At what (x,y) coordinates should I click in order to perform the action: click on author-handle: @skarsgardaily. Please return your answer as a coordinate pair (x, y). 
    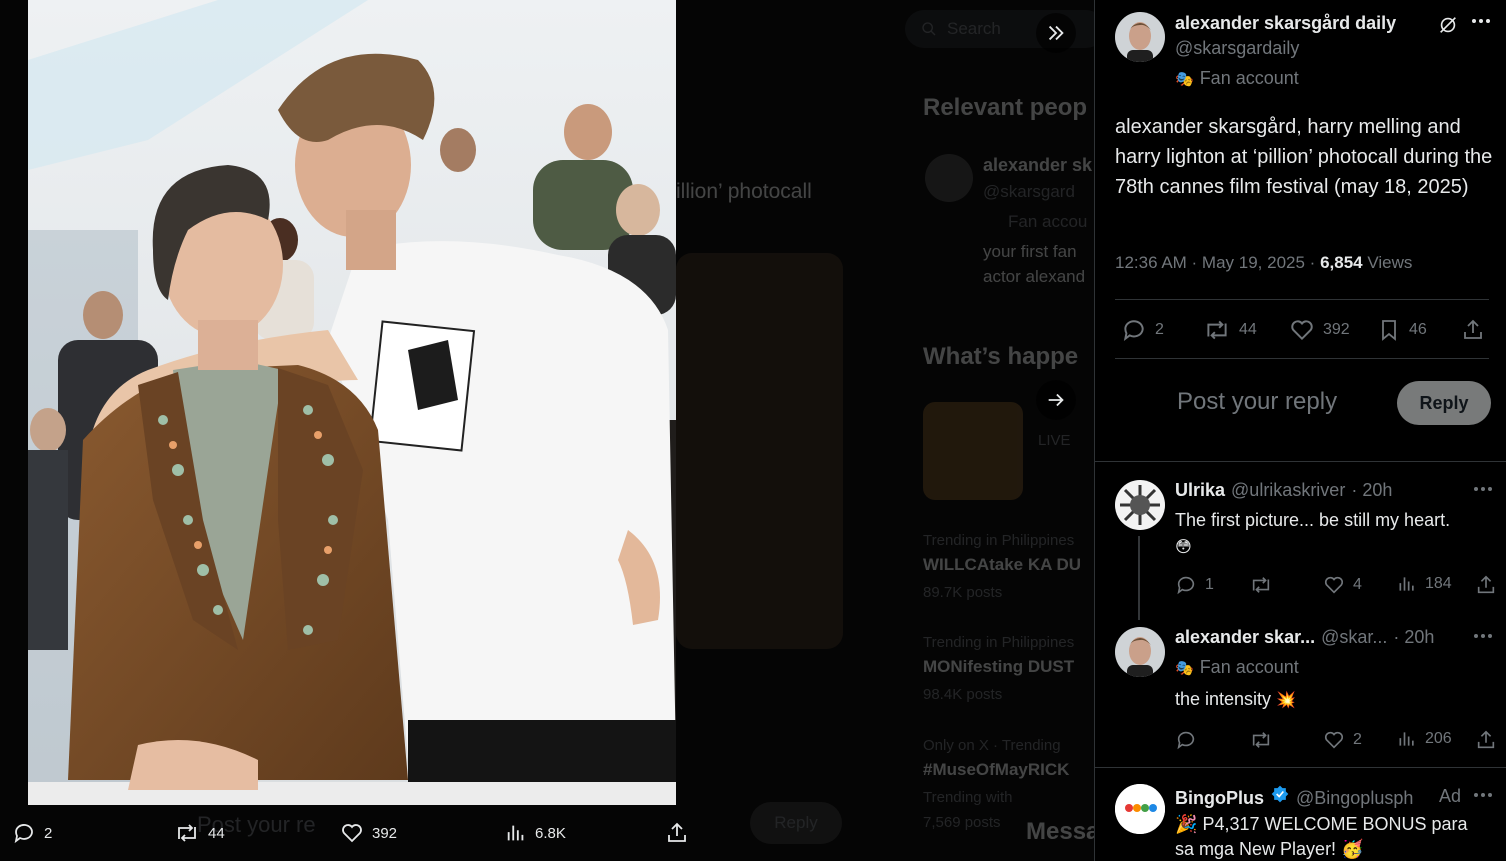
    Looking at the image, I should click on (1237, 48).